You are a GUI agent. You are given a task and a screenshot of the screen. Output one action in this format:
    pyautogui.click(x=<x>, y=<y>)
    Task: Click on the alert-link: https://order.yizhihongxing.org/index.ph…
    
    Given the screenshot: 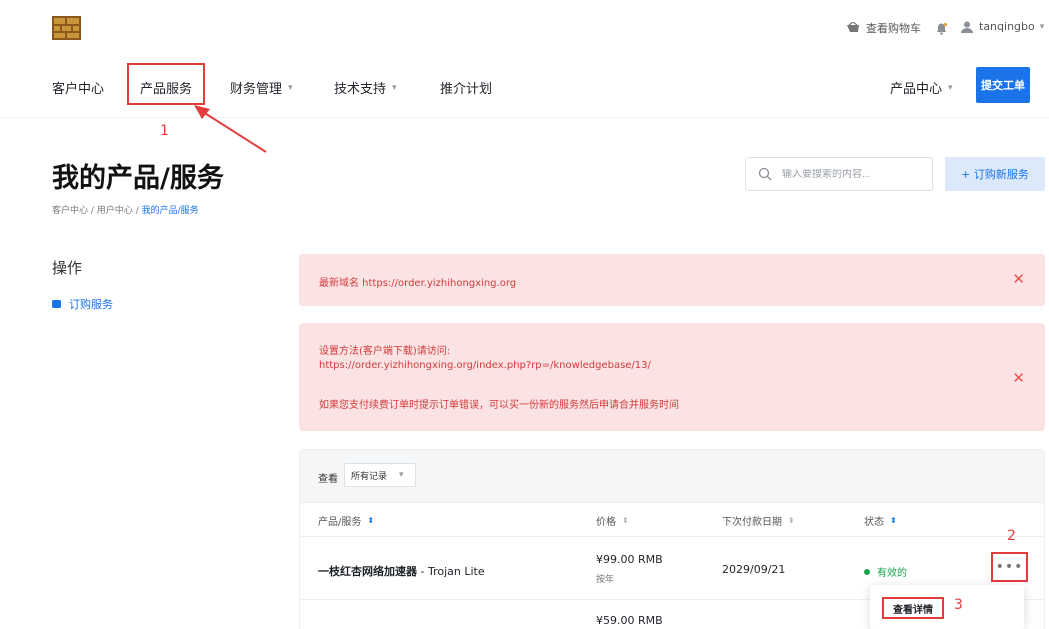 What is the action you would take?
    pyautogui.click(x=485, y=365)
    